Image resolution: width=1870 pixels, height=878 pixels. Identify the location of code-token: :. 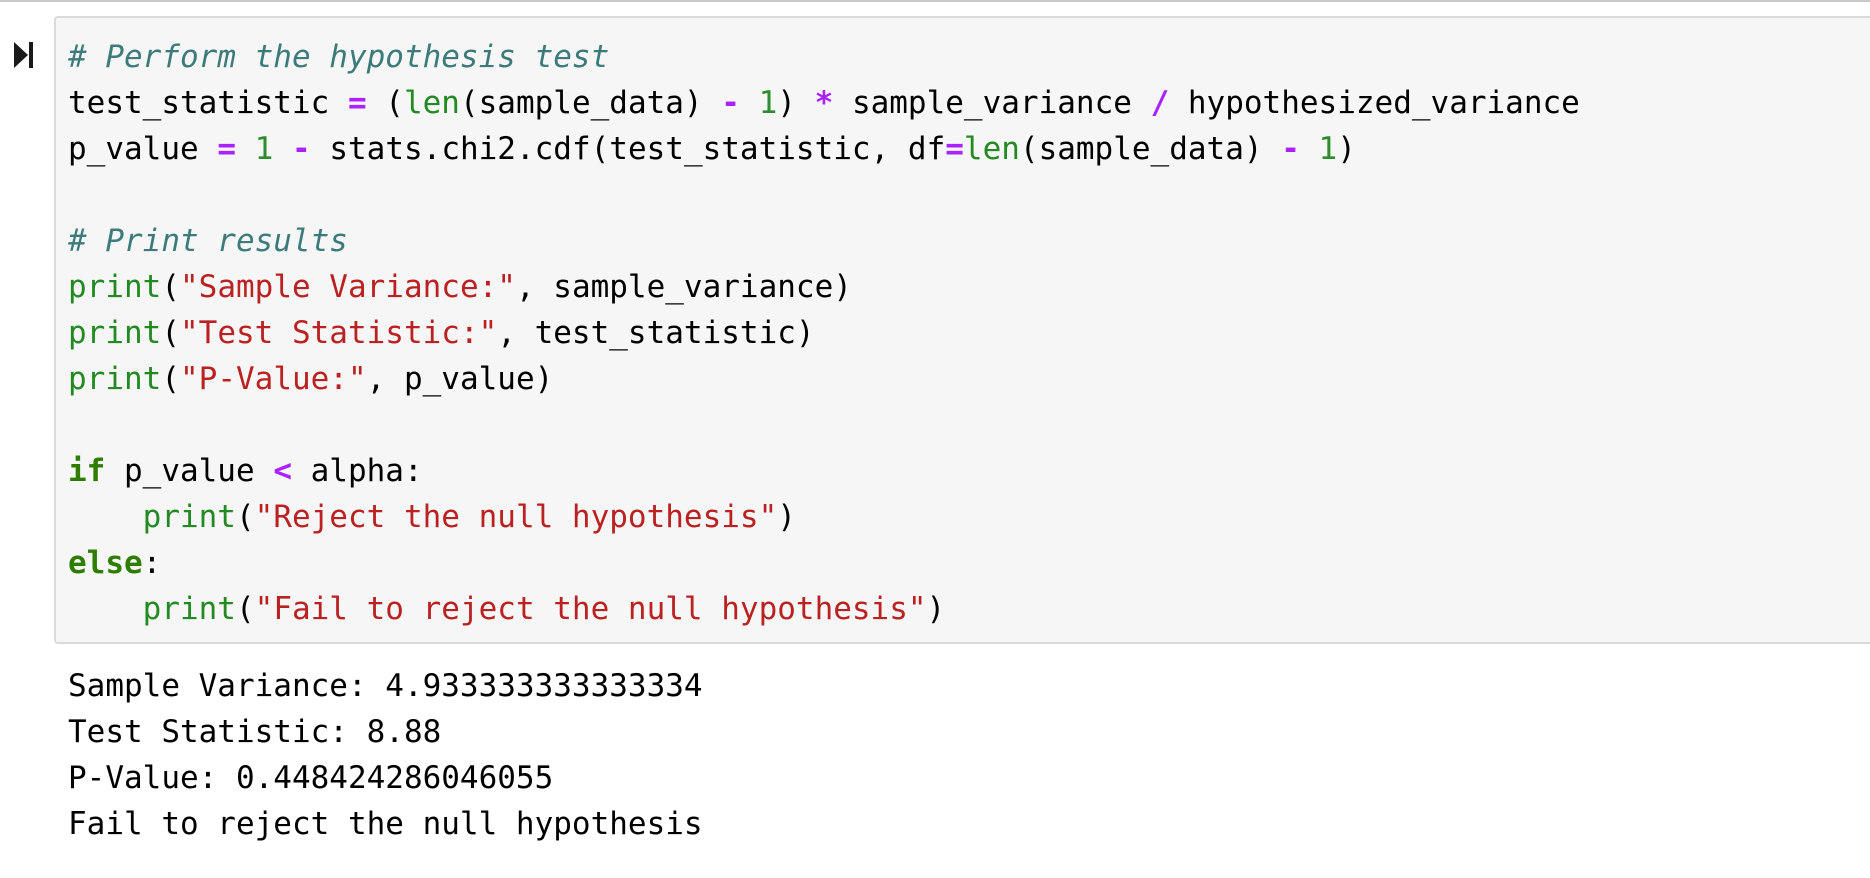
(152, 563).